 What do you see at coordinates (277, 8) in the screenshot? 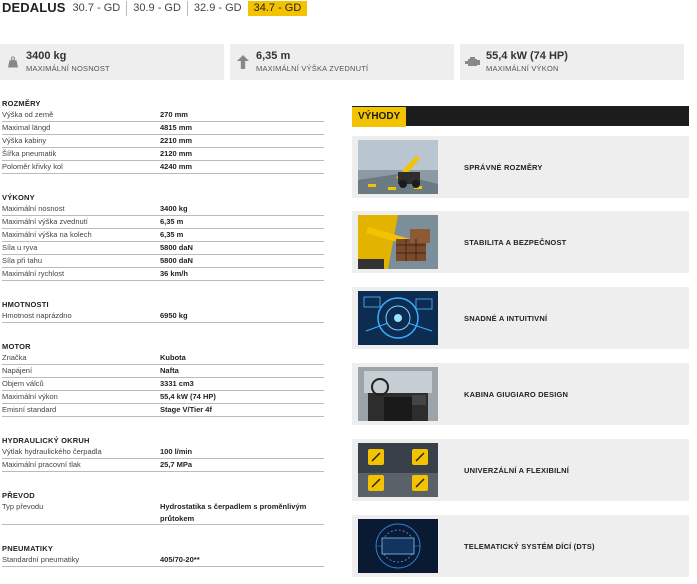
I see `model-tab-34-7: 34.7 - GD` at bounding box center [277, 8].